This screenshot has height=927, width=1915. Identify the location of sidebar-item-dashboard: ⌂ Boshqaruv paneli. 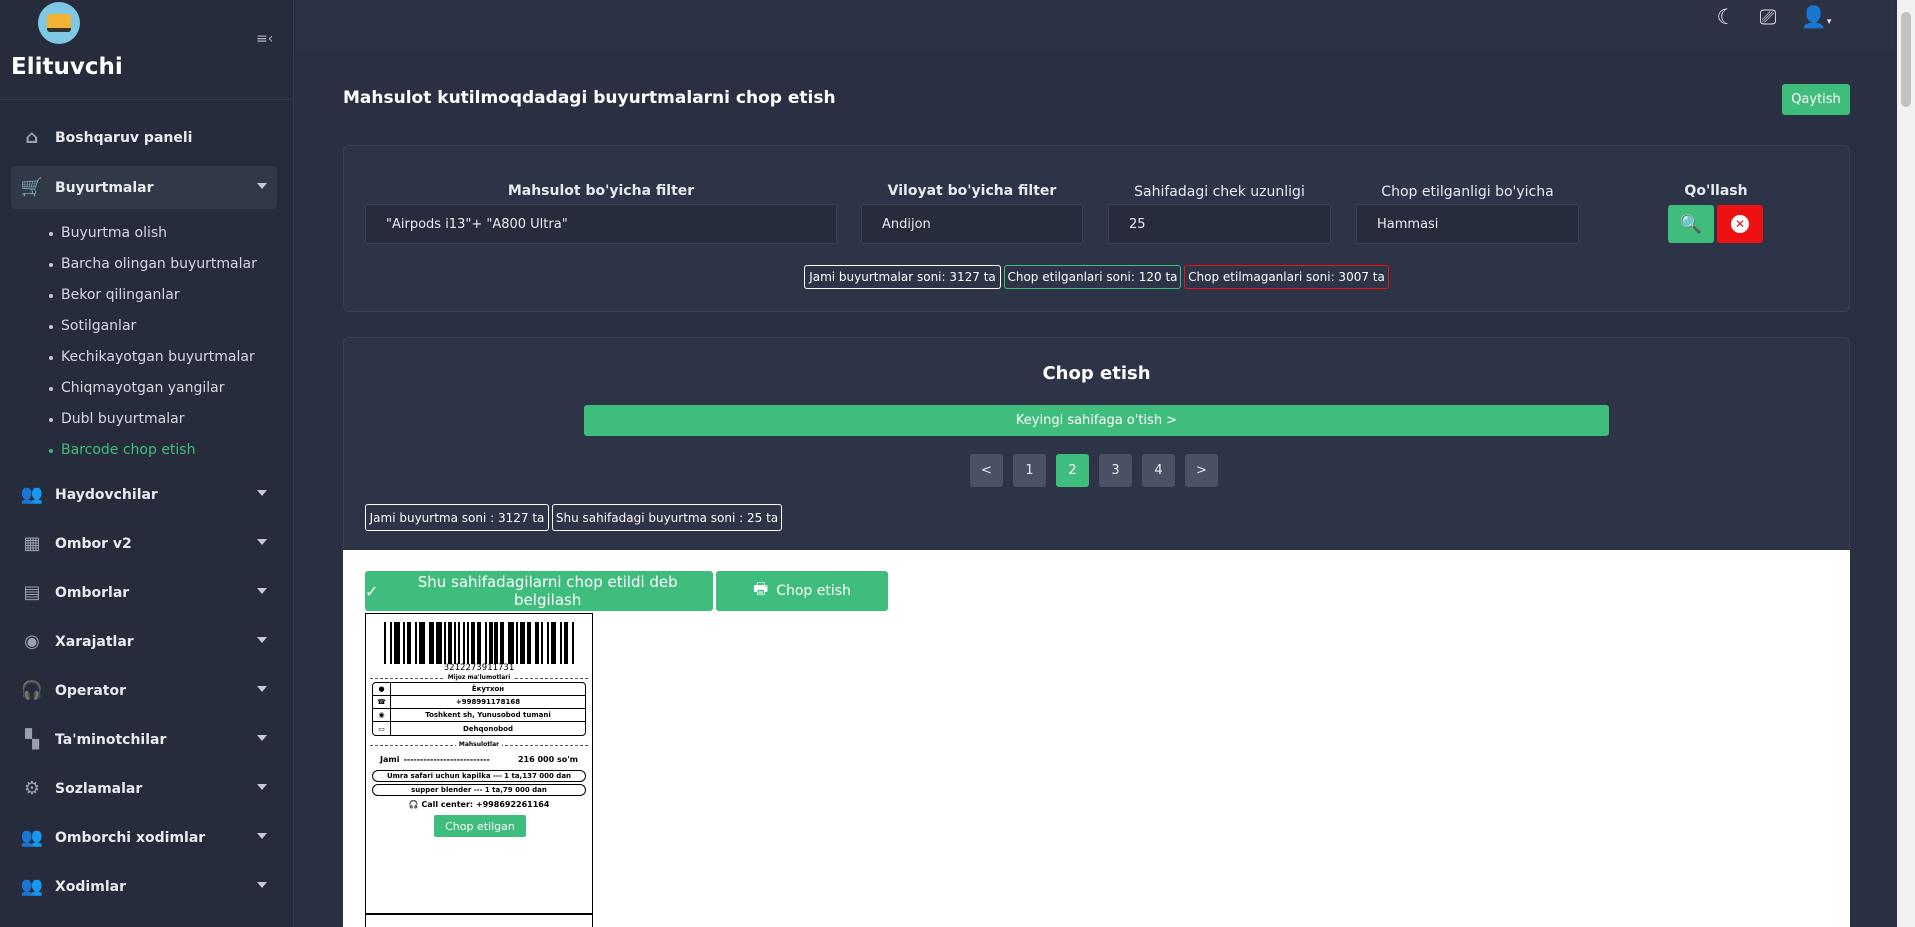
(144, 137).